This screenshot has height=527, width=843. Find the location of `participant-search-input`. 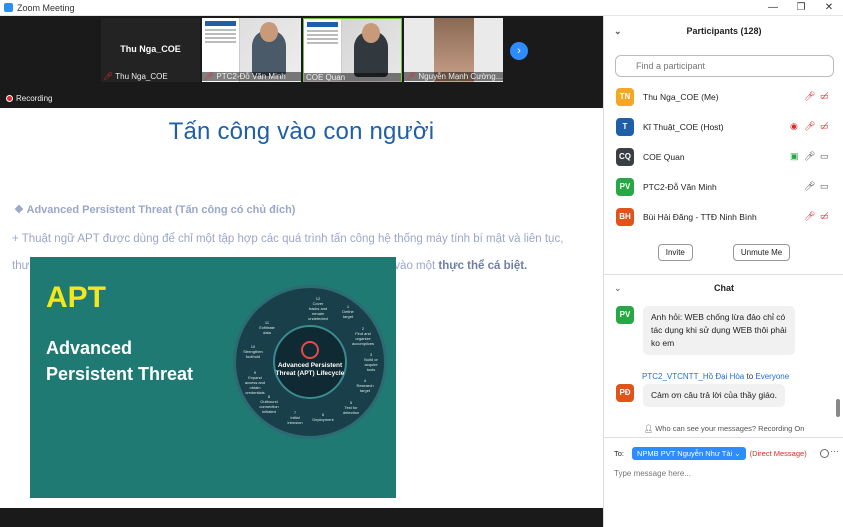

participant-search-input is located at coordinates (724, 66).